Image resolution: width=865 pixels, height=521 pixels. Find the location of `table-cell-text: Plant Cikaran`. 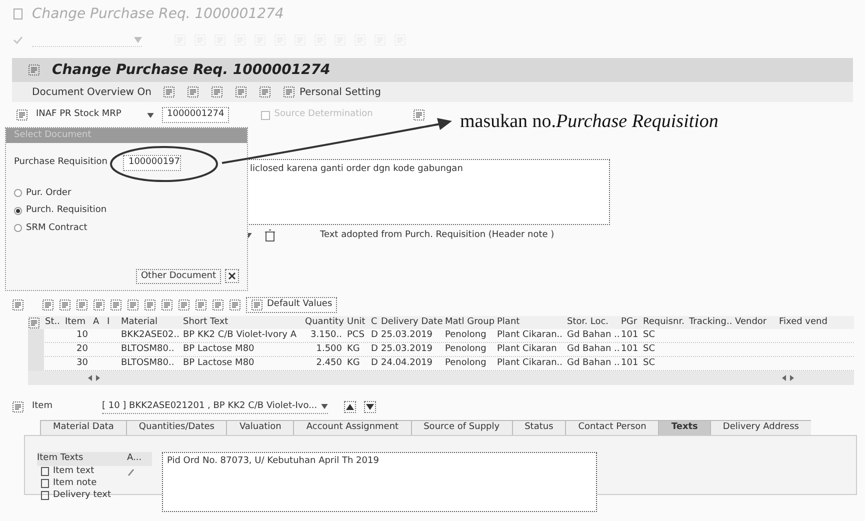

table-cell-text: Plant Cikaran is located at coordinates (527, 349).